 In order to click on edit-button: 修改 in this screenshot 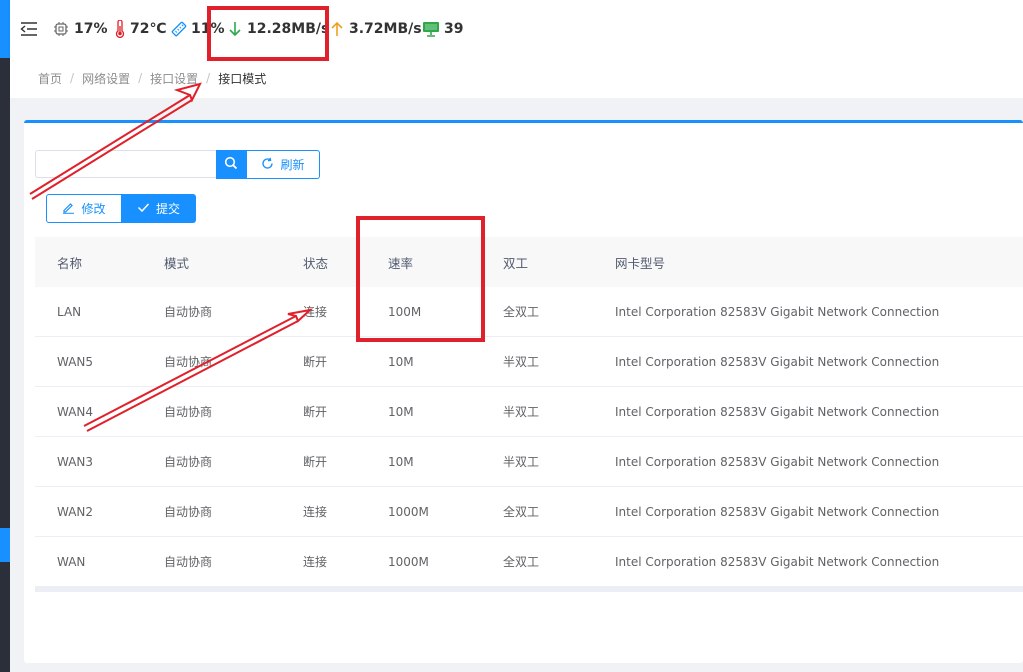, I will do `click(84, 208)`.